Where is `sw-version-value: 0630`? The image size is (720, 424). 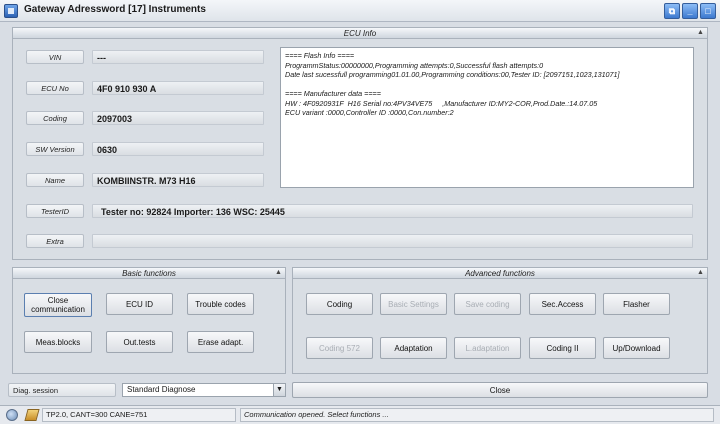 sw-version-value: 0630 is located at coordinates (178, 149).